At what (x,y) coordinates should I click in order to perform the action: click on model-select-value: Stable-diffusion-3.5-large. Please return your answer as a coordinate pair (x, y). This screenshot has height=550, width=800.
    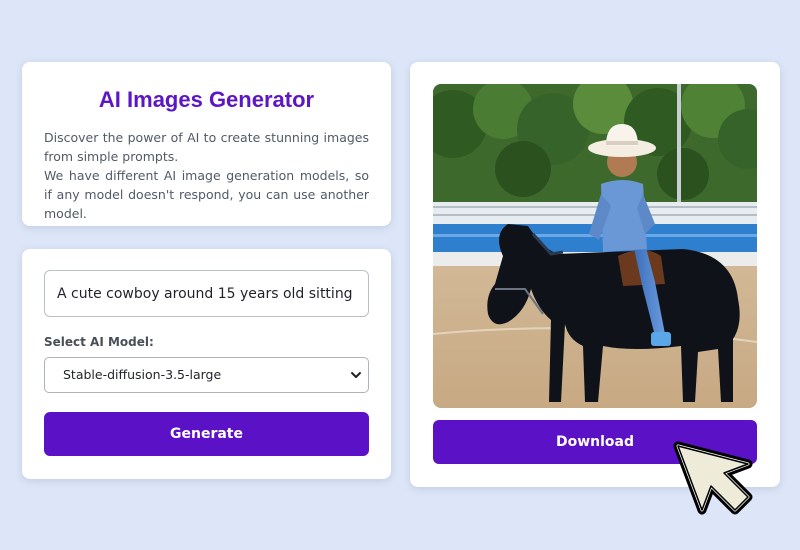
    Looking at the image, I should click on (142, 374).